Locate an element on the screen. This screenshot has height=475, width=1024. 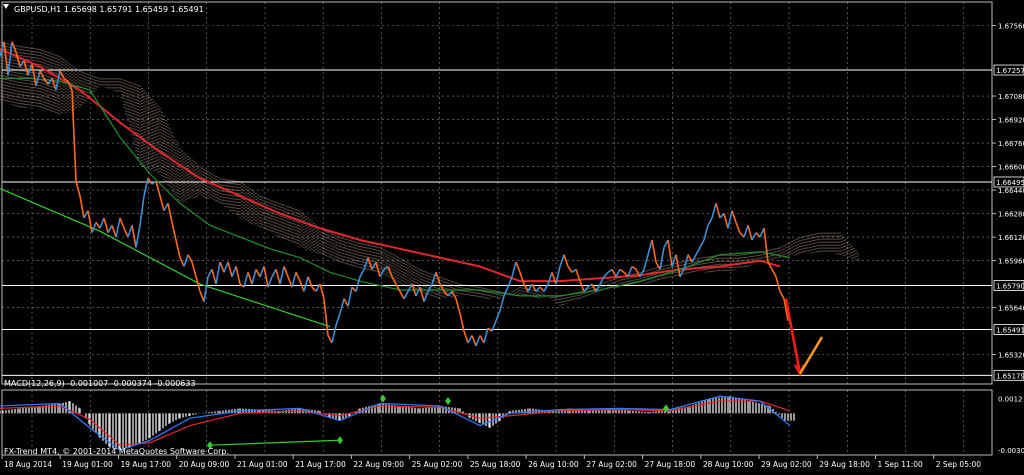
price-tick-label: 1.66920 is located at coordinates (1011, 121).